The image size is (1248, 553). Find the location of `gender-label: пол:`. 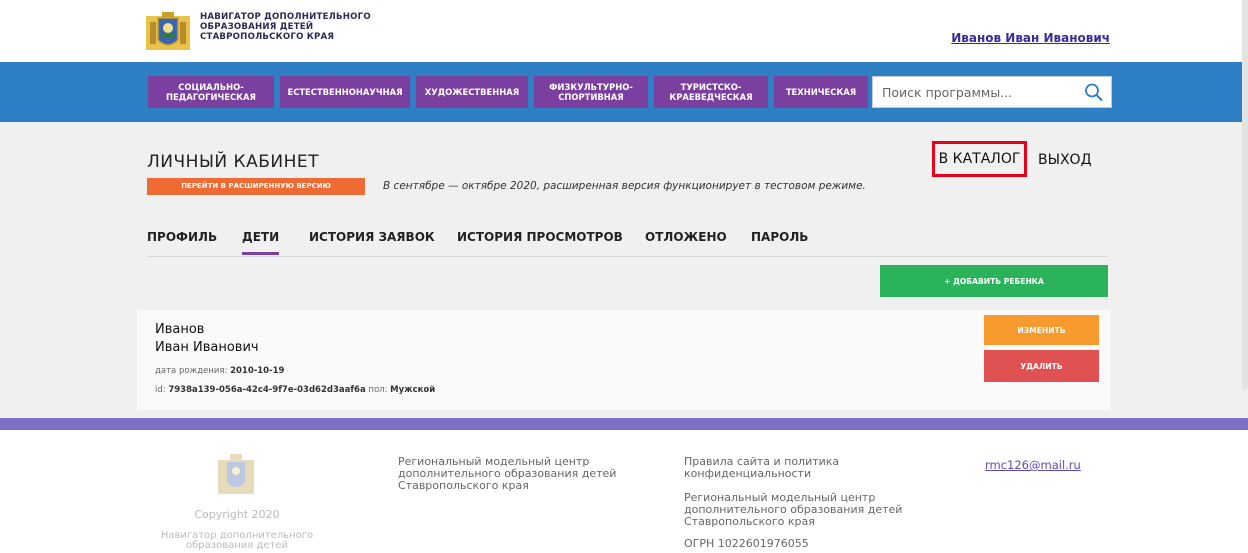

gender-label: пол: is located at coordinates (378, 390).